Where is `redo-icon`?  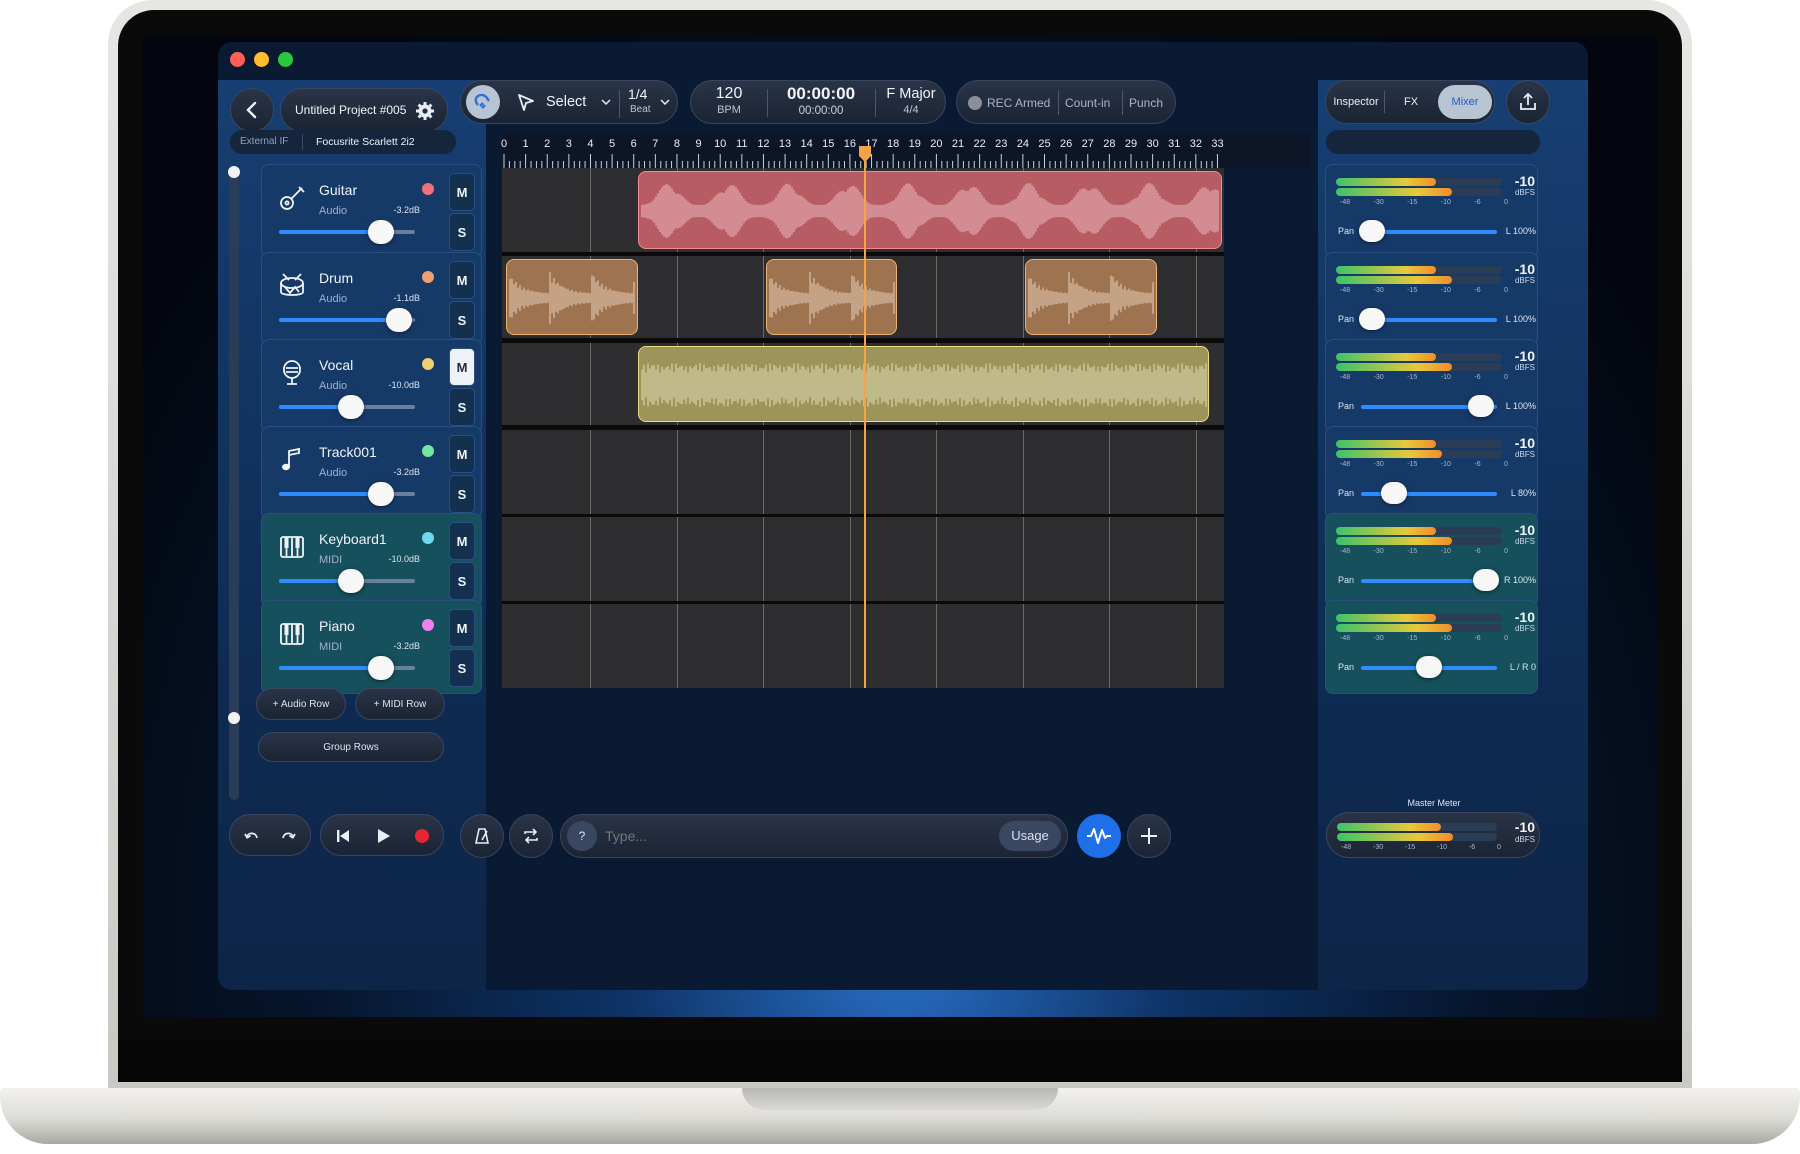 redo-icon is located at coordinates (288, 836).